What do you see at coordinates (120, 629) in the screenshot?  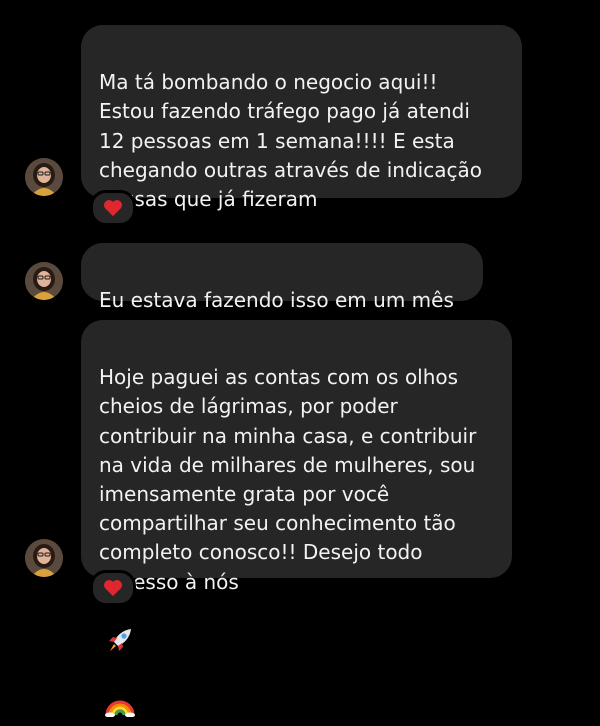 I see `rocket-icon` at bounding box center [120, 629].